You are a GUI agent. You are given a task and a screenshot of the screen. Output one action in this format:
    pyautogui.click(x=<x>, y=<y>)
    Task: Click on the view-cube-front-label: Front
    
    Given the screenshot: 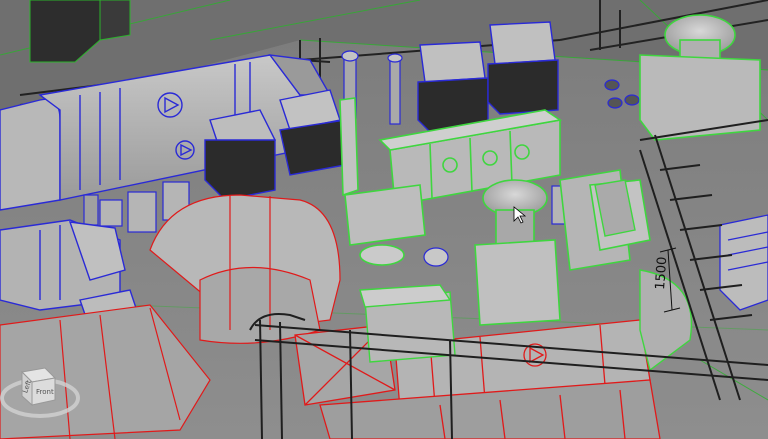 What is the action you would take?
    pyautogui.click(x=45, y=392)
    